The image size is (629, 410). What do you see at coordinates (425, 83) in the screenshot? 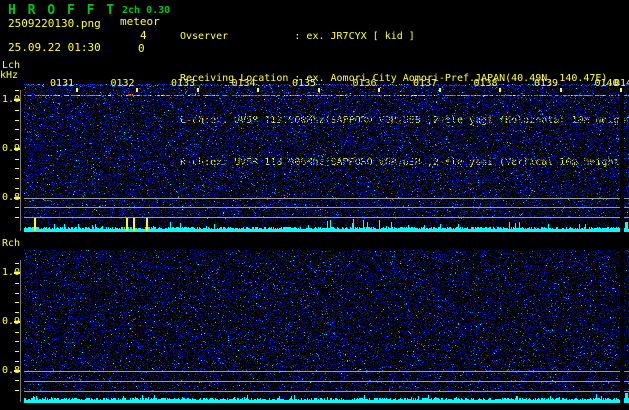
I see `time-label-0137: 0137` at bounding box center [425, 83].